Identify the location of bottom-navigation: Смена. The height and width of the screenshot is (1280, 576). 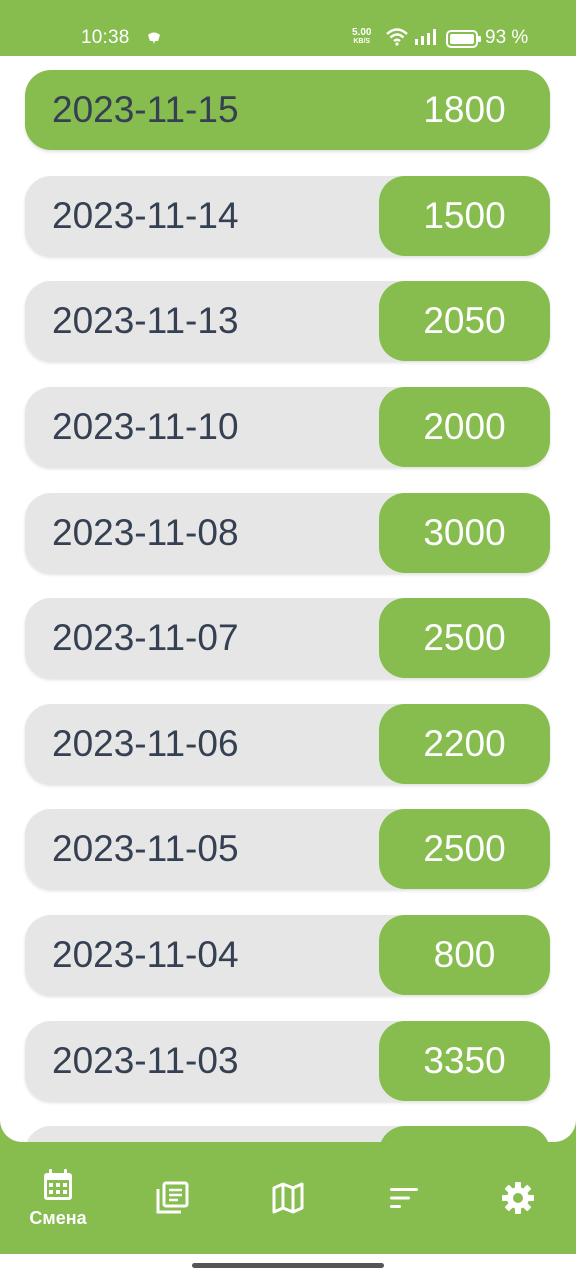
(288, 1198).